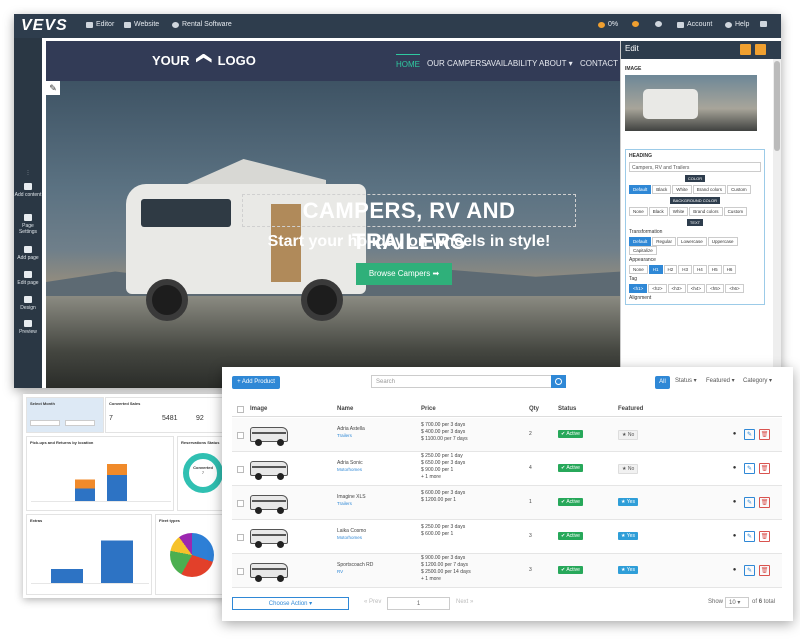  Describe the element at coordinates (734, 288) in the screenshot. I see `tag-h6: <h6>` at that location.